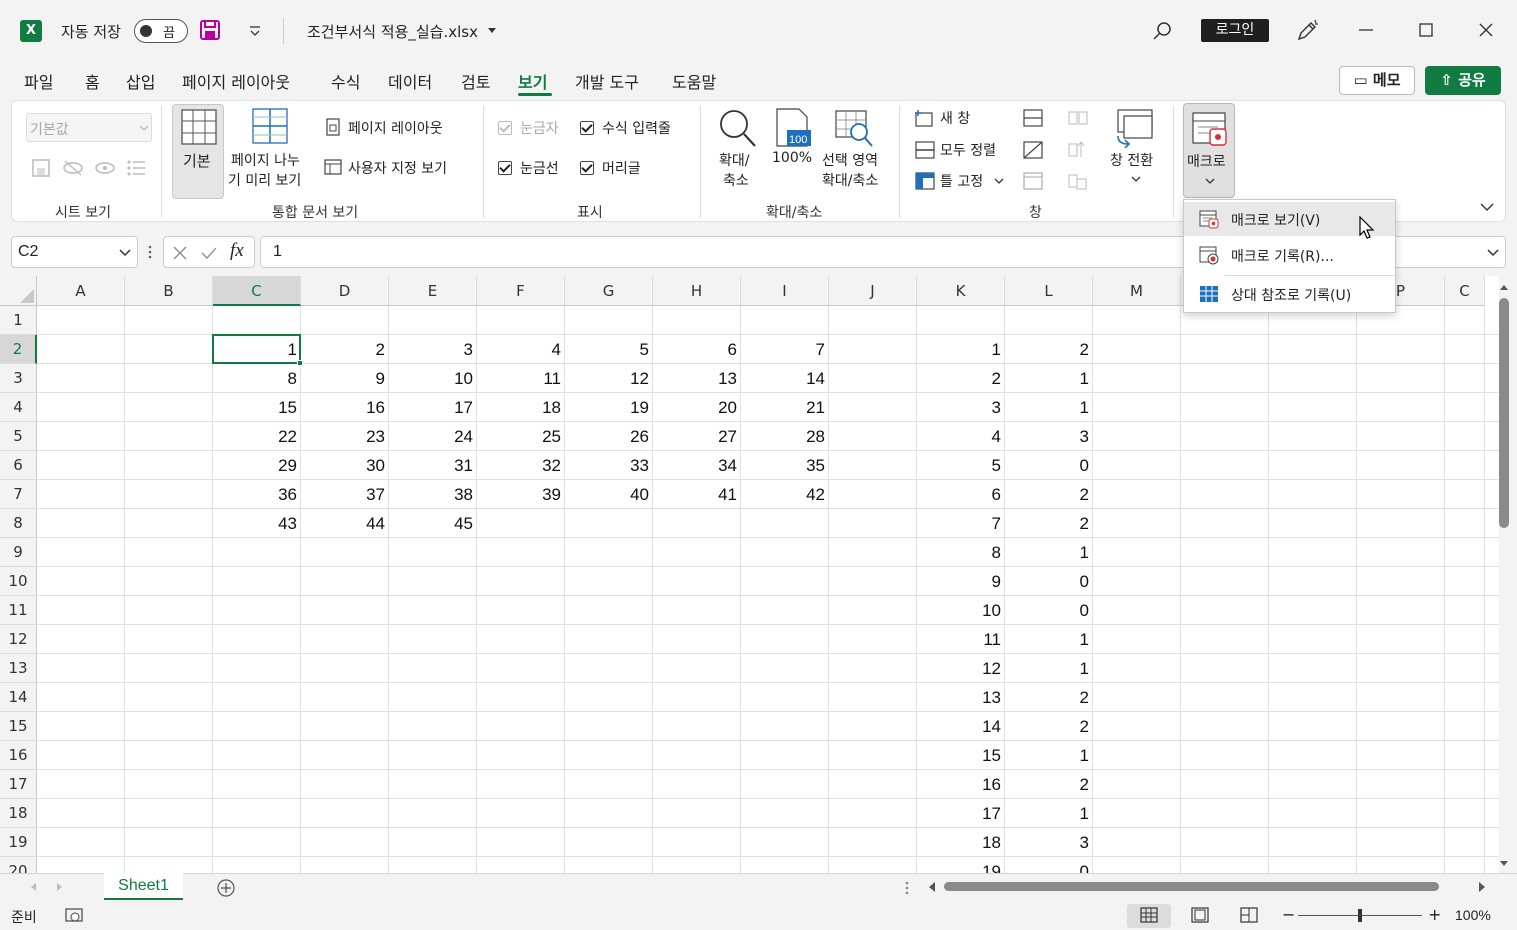  Describe the element at coordinates (18, 865) in the screenshot. I see `row-header-20: 20` at that location.